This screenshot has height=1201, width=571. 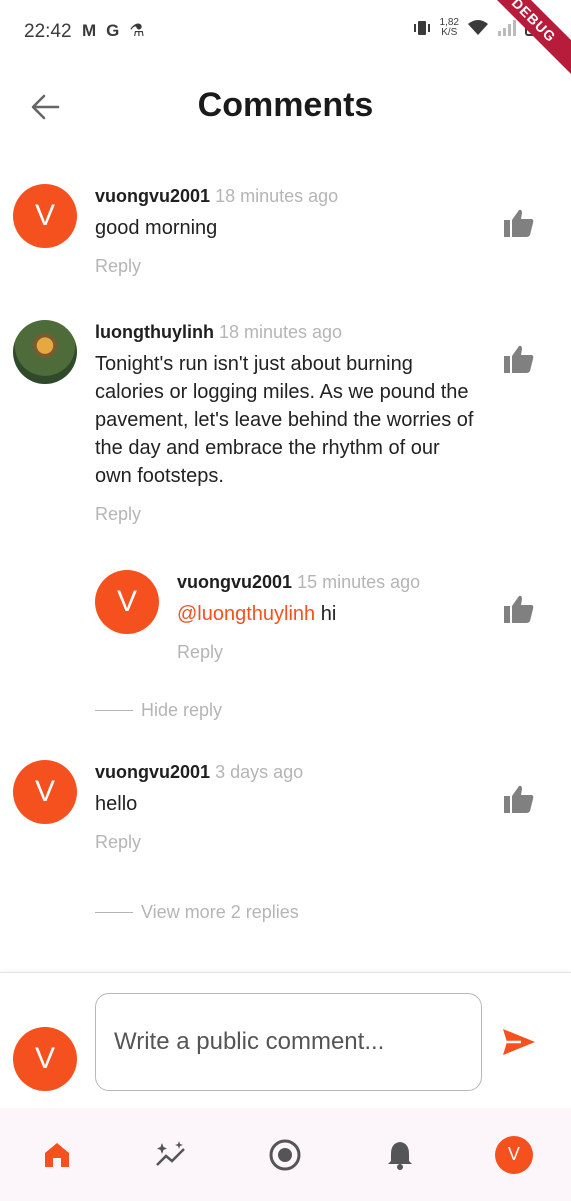 I want to click on nav-home, so click(x=57, y=1155).